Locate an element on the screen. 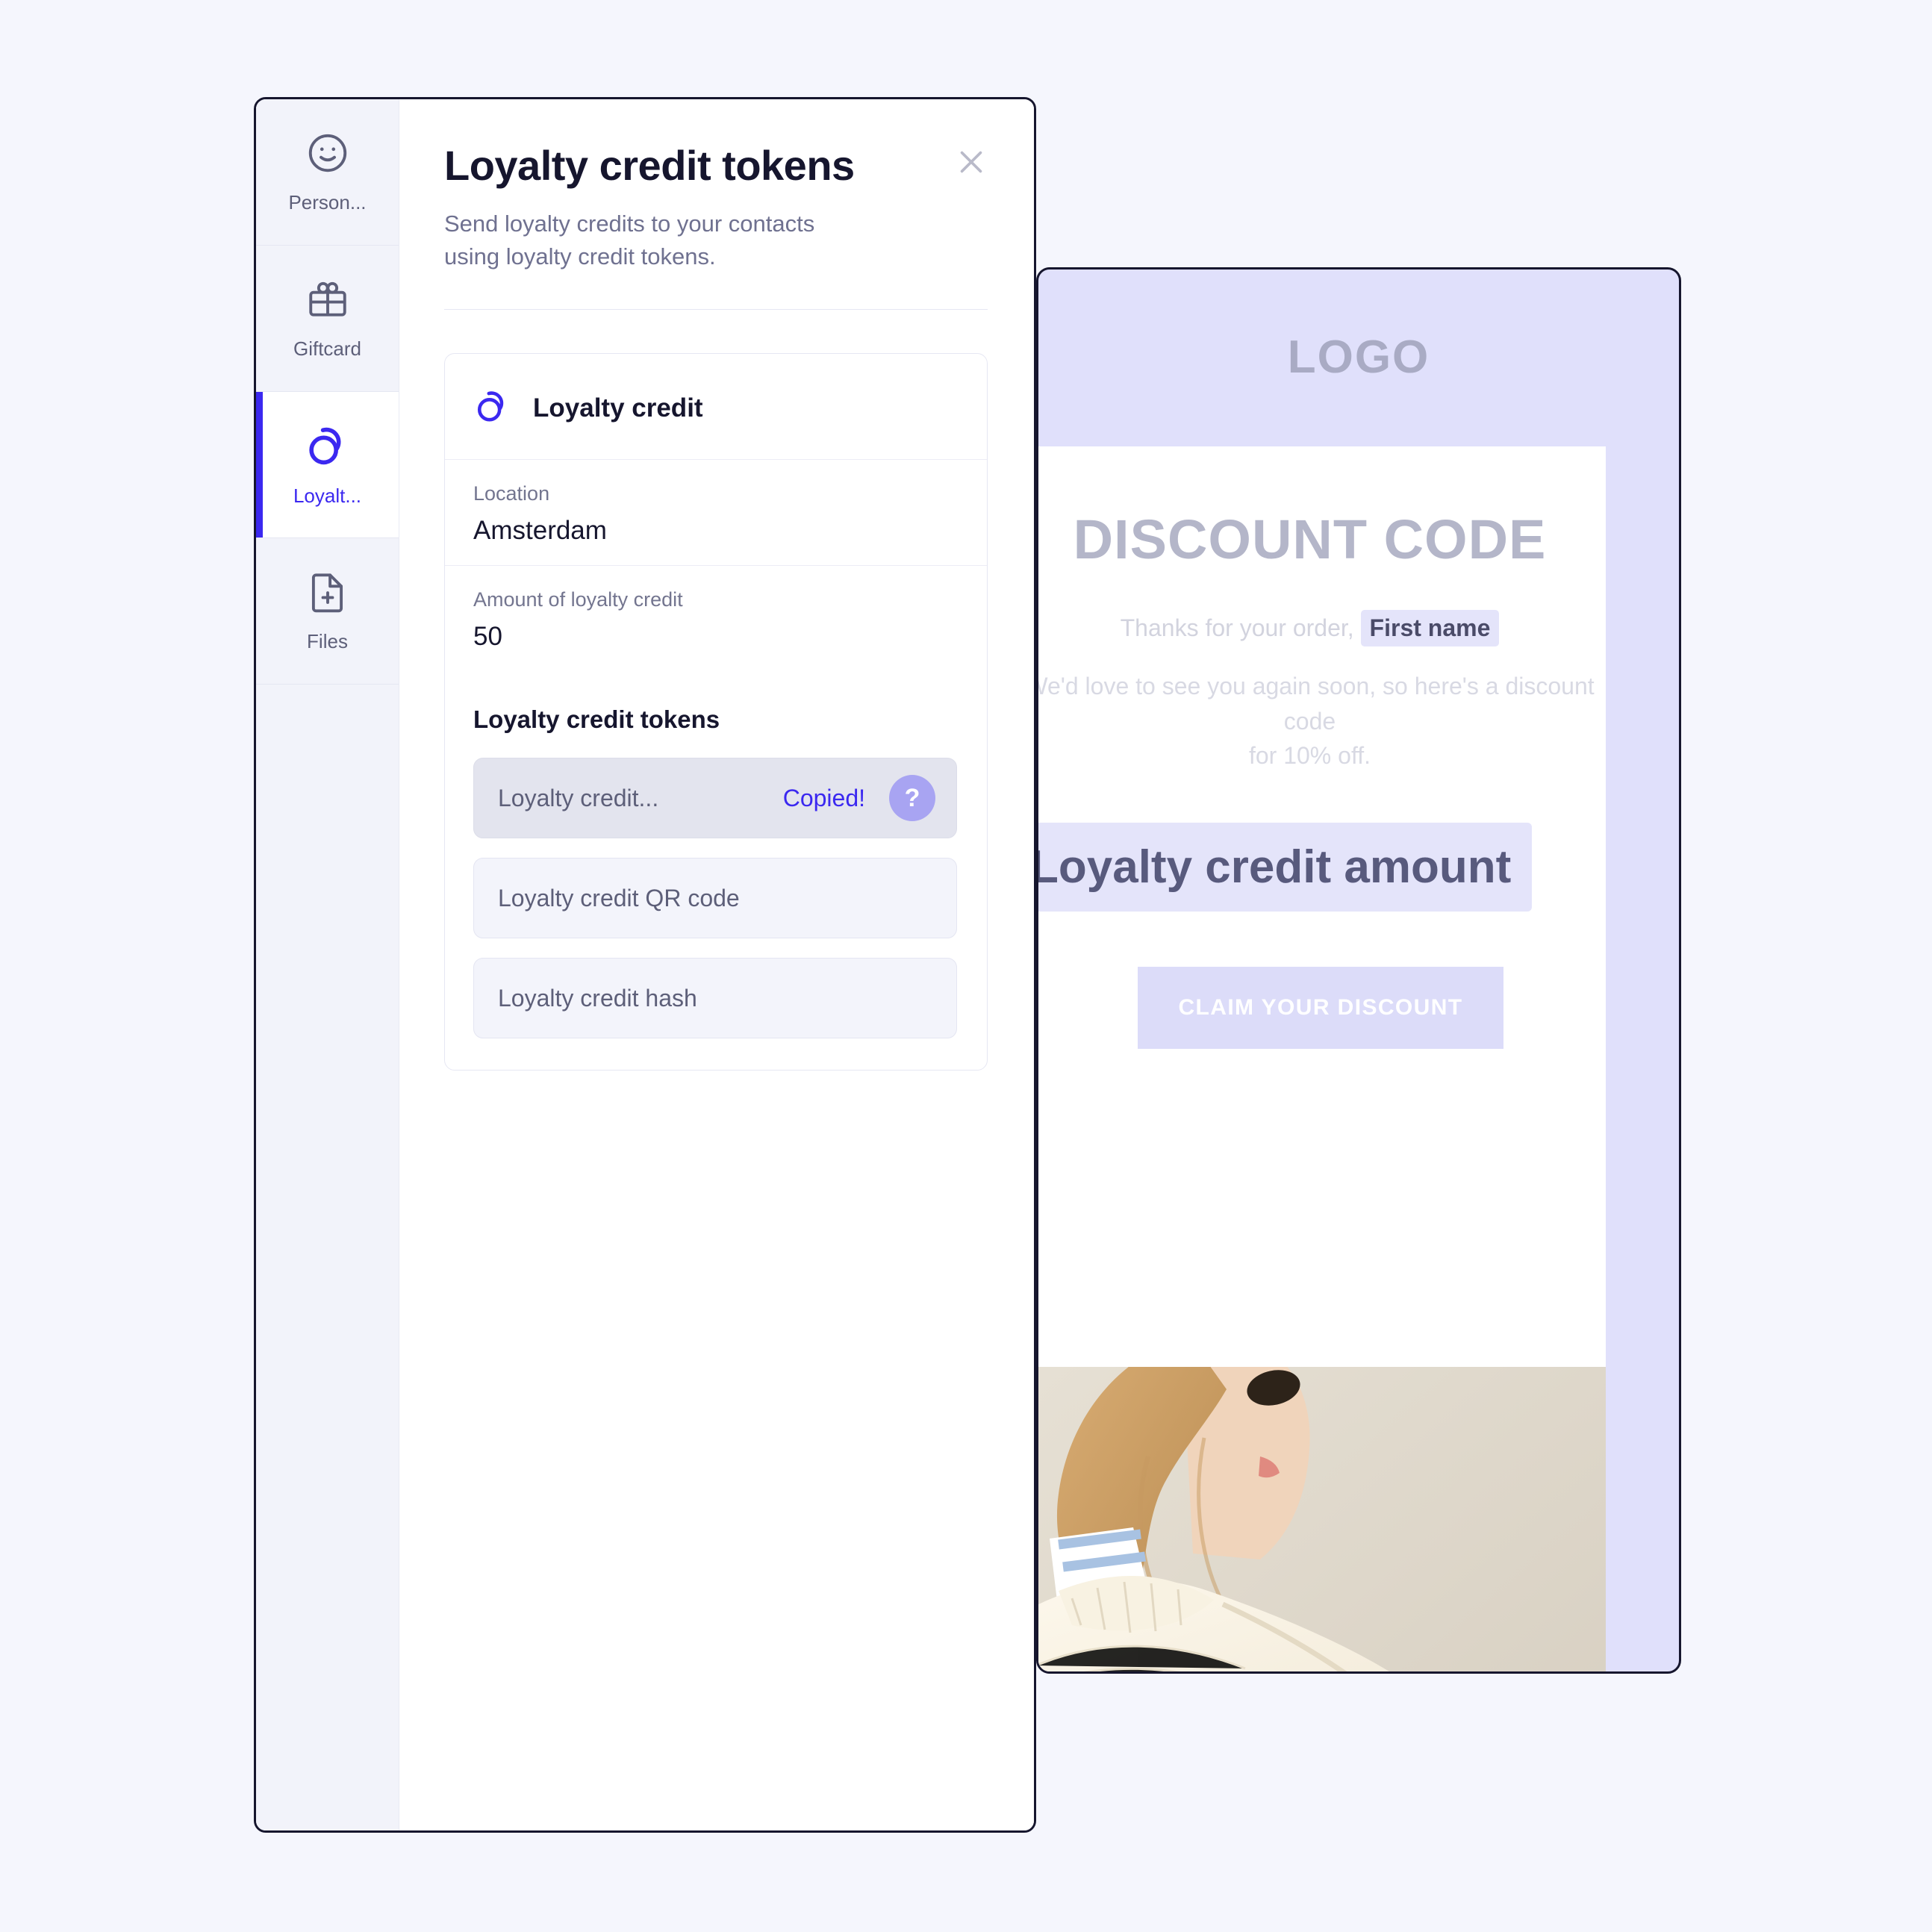  page-title: Loyalty credit tokens is located at coordinates (649, 165).